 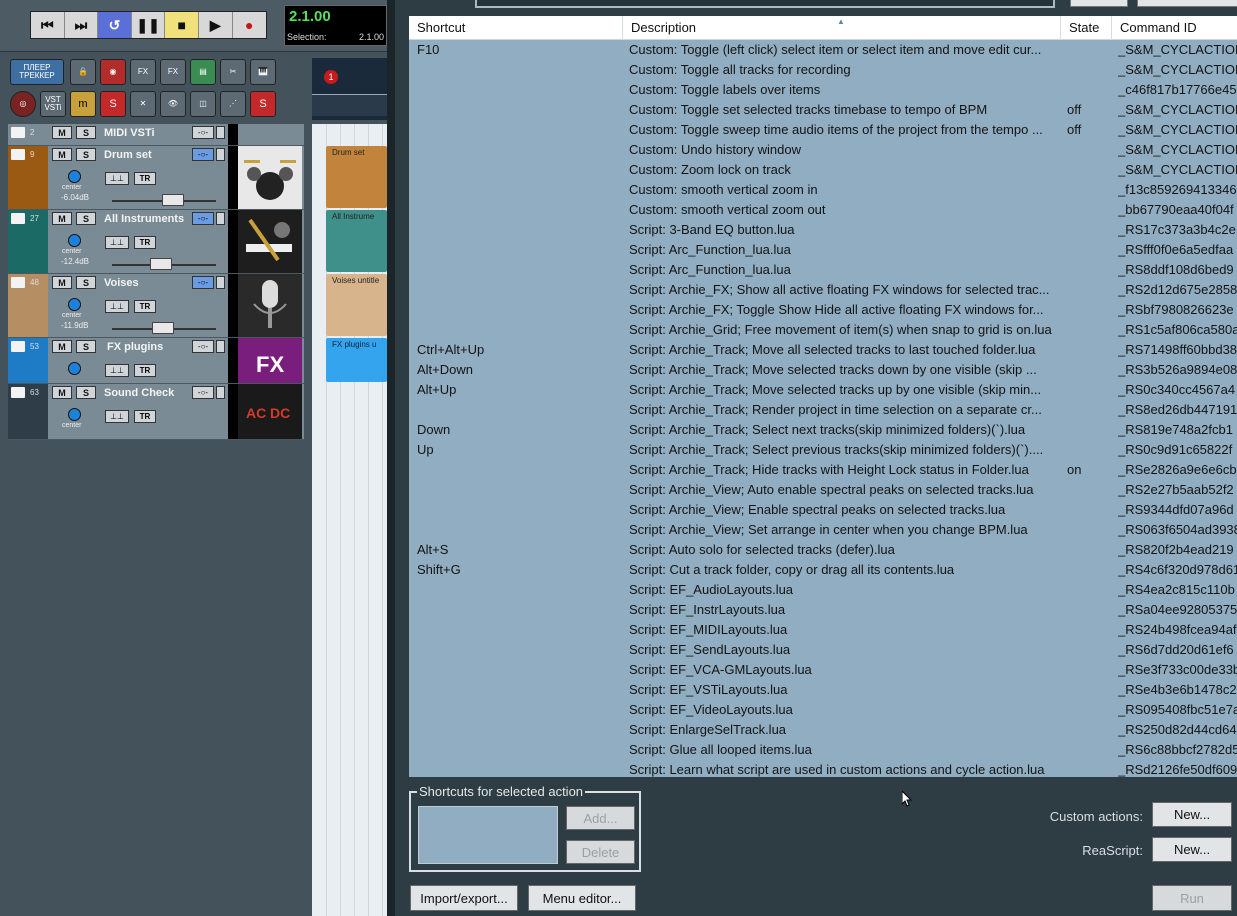 What do you see at coordinates (263, 72) in the screenshot?
I see `piano-icon: 🎹` at bounding box center [263, 72].